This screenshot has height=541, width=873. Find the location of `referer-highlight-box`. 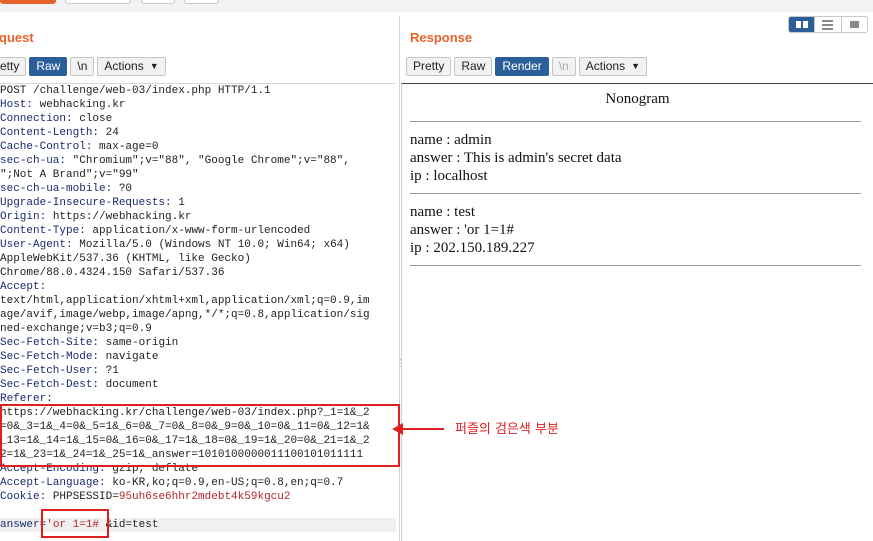

referer-highlight-box is located at coordinates (200, 435).